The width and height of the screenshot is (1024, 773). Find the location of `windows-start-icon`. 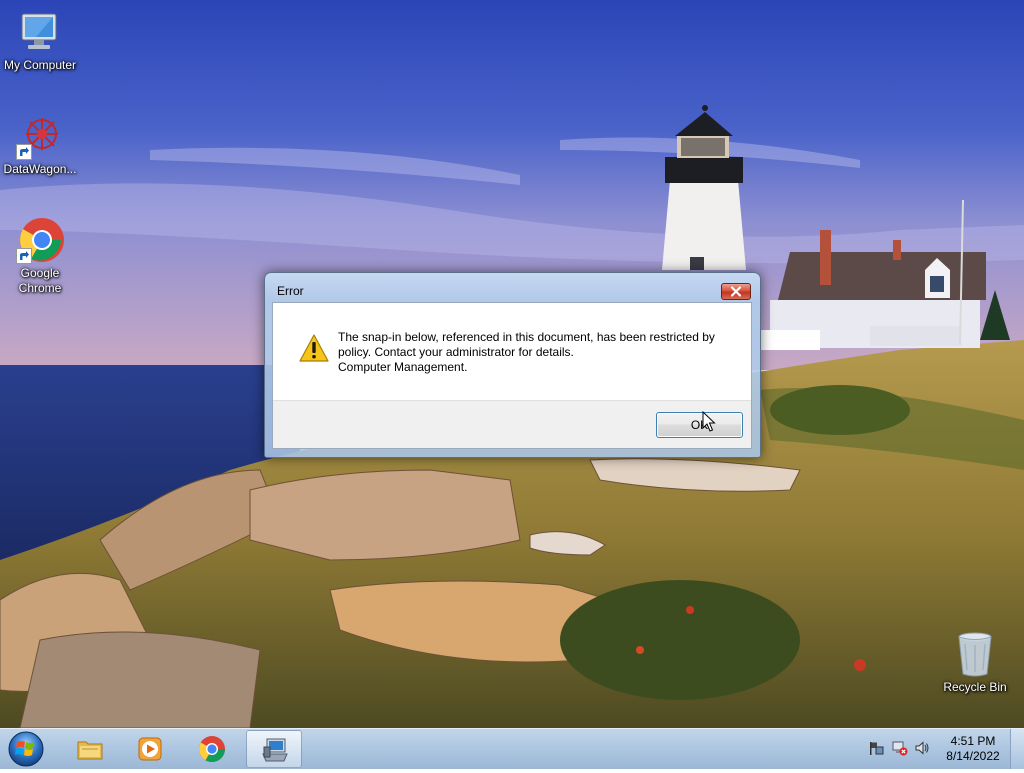

windows-start-icon is located at coordinates (26, 749).